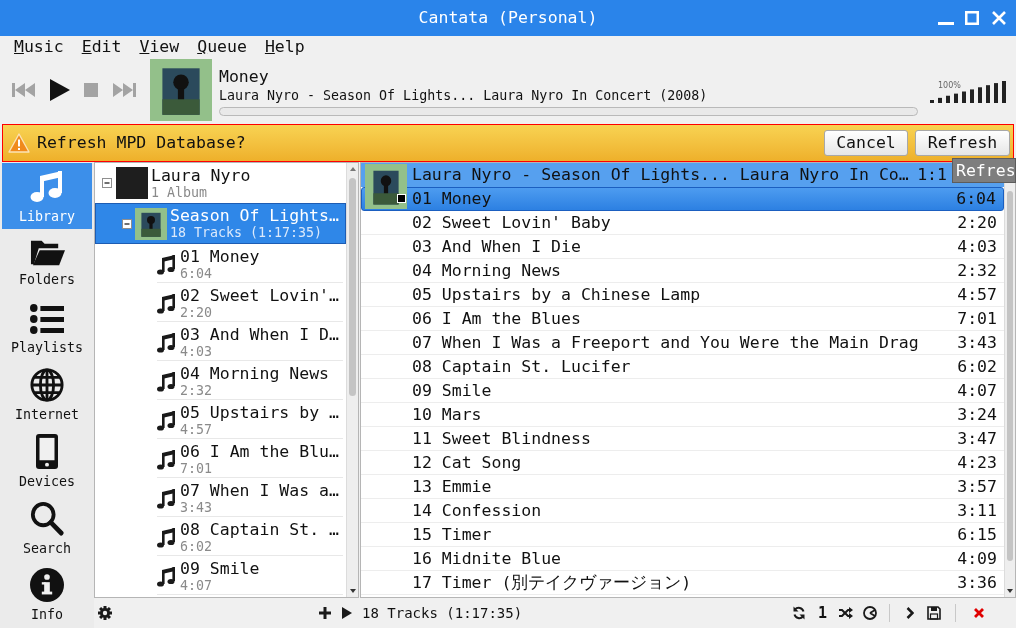 This screenshot has width=1016, height=628. Describe the element at coordinates (47, 452) in the screenshot. I see `phone-icon` at that location.